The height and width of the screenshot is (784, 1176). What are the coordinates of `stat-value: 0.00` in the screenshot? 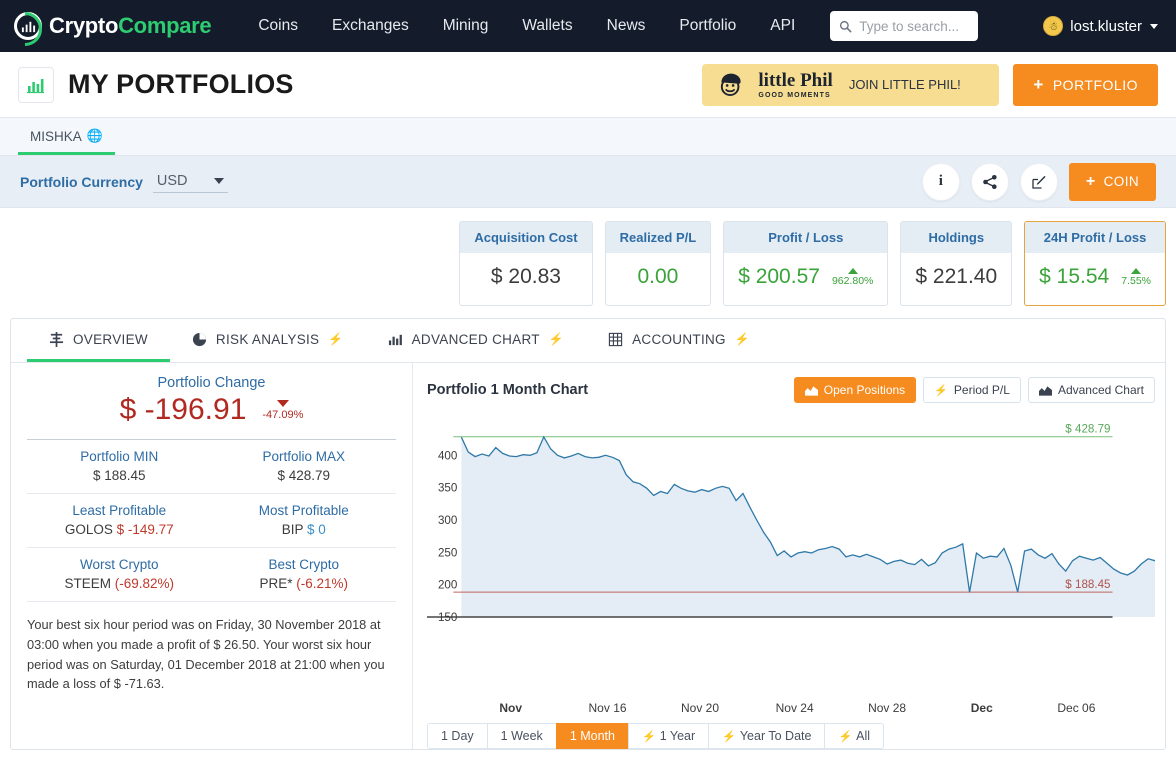 It's located at (658, 276).